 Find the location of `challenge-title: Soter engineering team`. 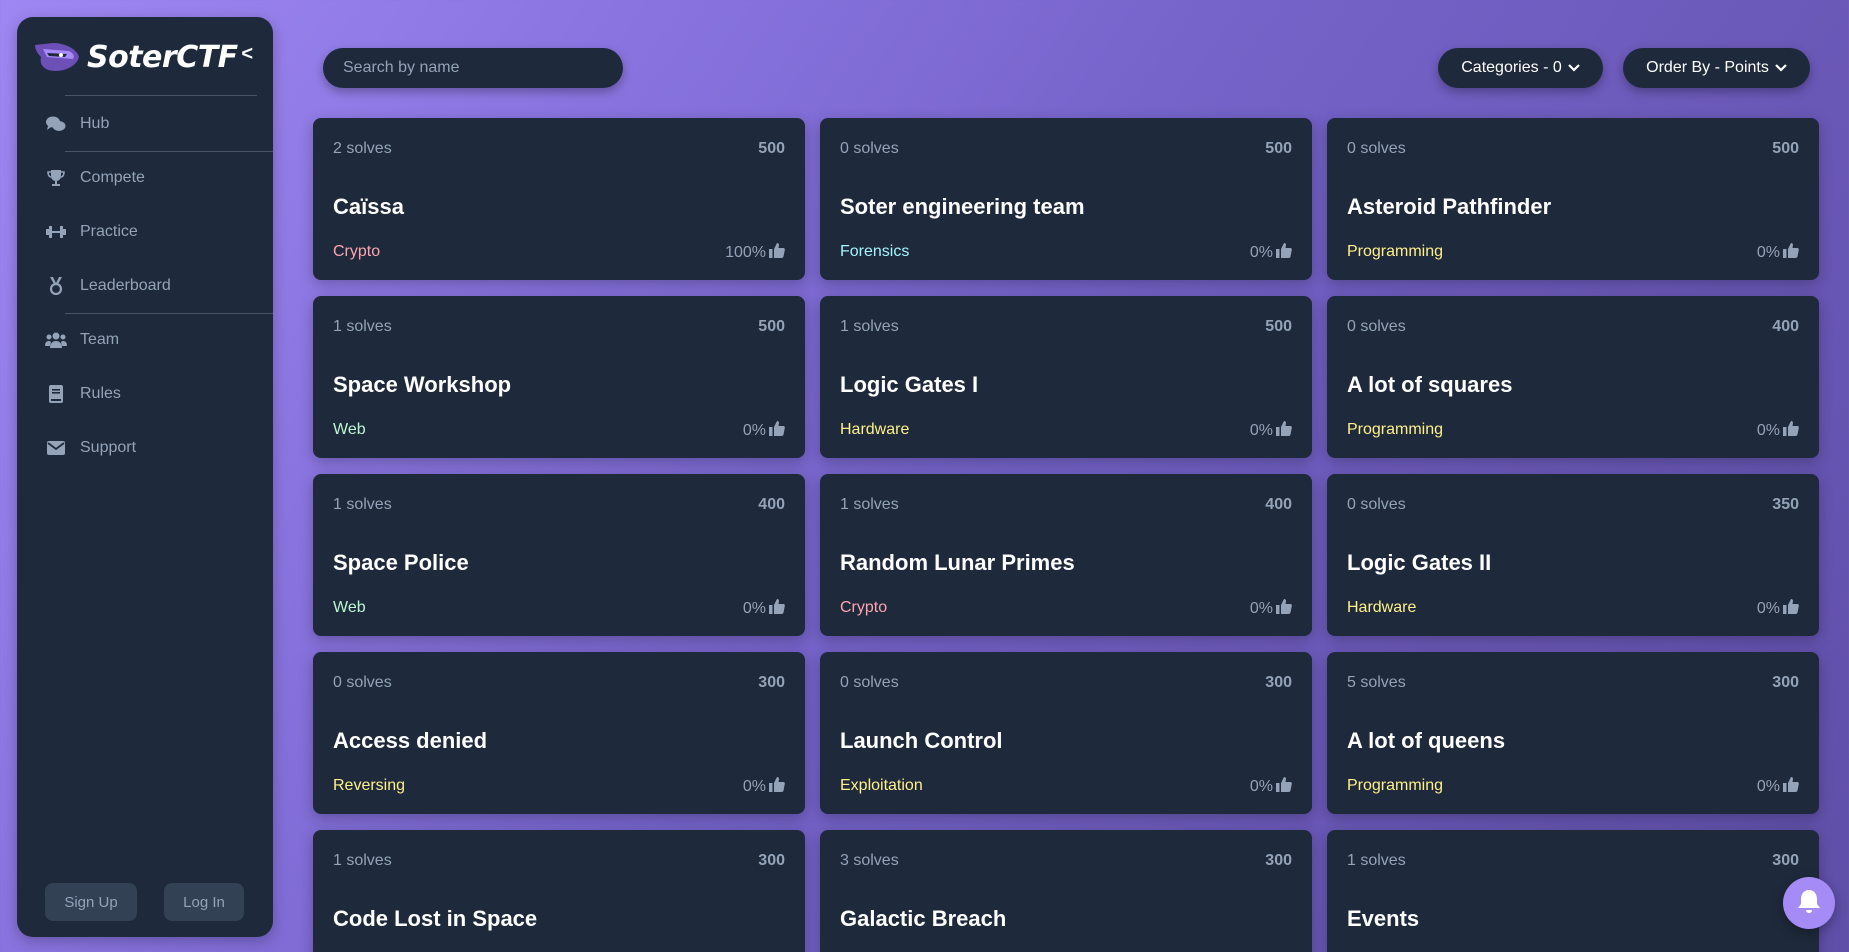

challenge-title: Soter engineering team is located at coordinates (962, 206).